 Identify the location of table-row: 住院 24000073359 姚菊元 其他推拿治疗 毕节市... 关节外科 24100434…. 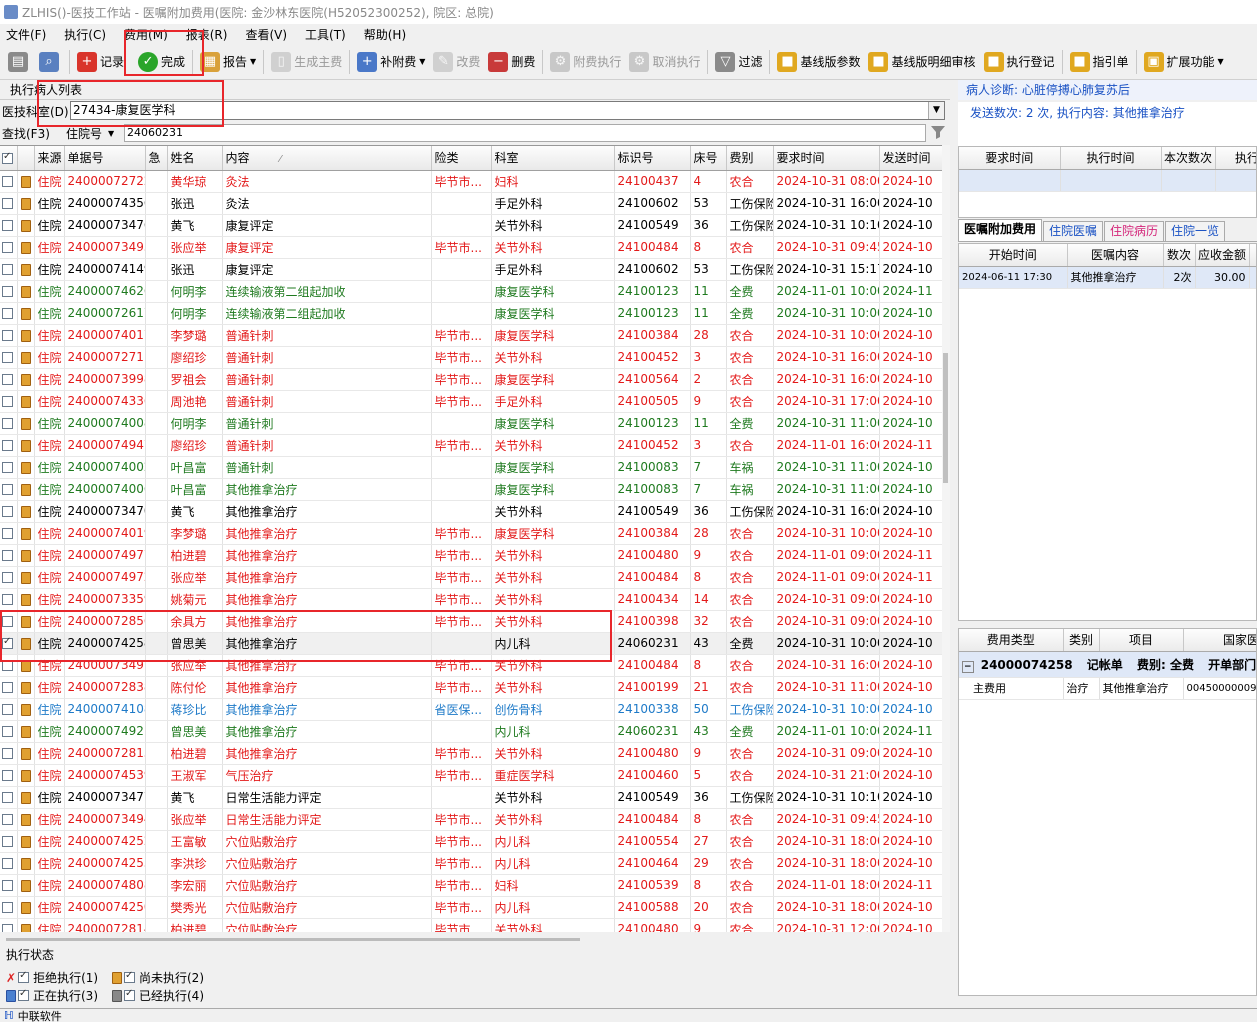
(471, 599).